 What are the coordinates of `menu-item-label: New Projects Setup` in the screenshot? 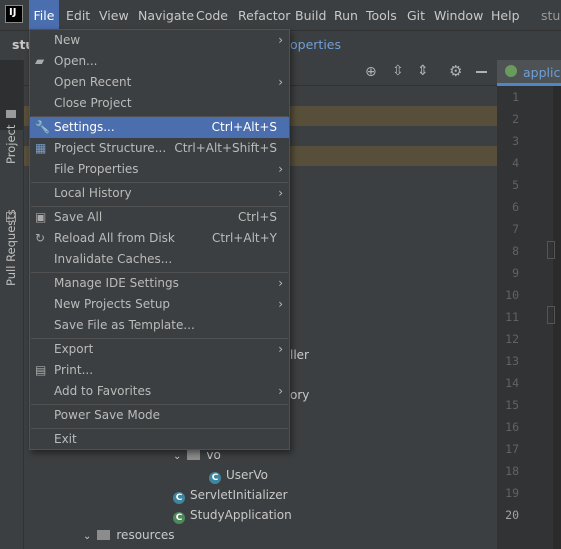 It's located at (112, 304).